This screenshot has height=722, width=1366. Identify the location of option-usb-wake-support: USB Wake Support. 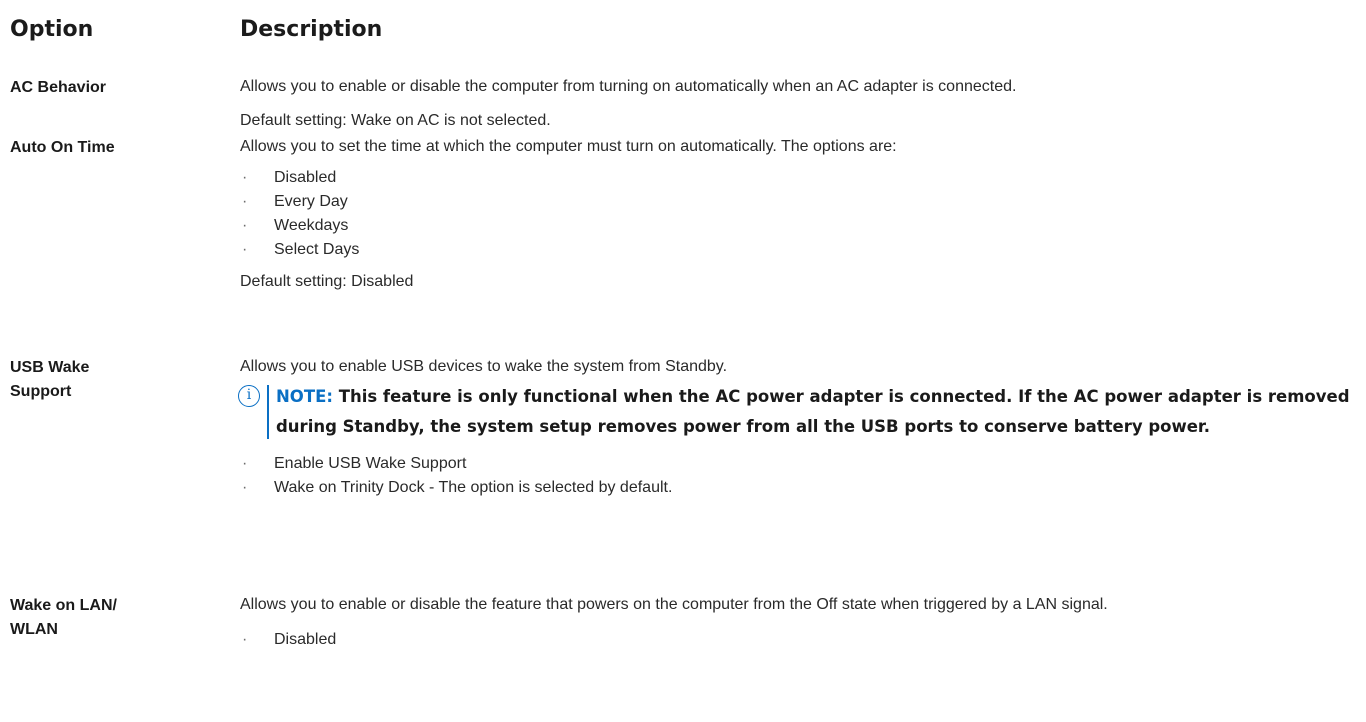
(85, 380).